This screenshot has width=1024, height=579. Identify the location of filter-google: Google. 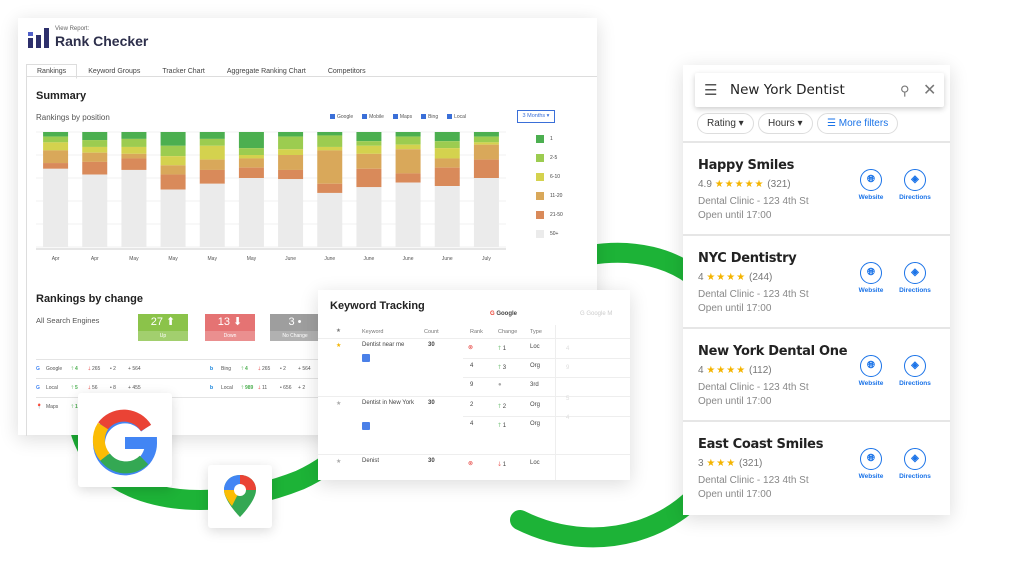
(341, 117).